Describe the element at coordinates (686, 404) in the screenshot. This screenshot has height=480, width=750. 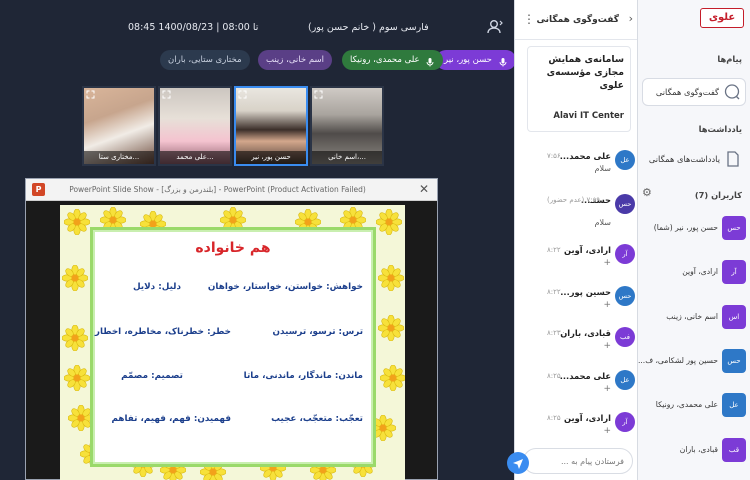
I see `user-name: علی محمدی، رونیکا` at that location.